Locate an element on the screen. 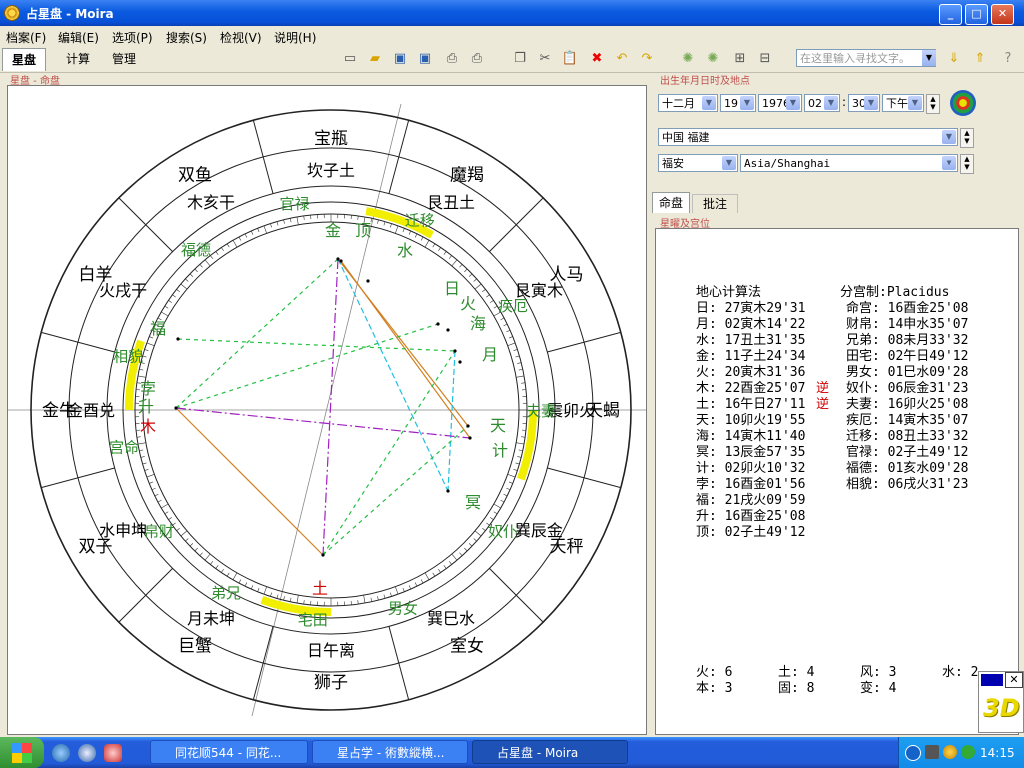 Image resolution: width=1024 pixels, height=768 pixels. menu-search: 搜索(S) is located at coordinates (186, 37).